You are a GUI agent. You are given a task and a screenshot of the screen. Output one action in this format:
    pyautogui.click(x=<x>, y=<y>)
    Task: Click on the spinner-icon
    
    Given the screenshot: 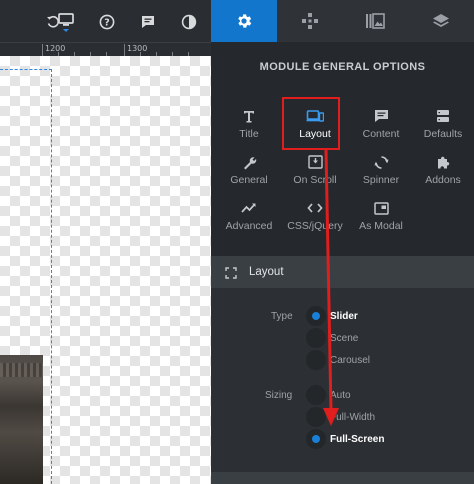 What is the action you would take?
    pyautogui.click(x=381, y=162)
    